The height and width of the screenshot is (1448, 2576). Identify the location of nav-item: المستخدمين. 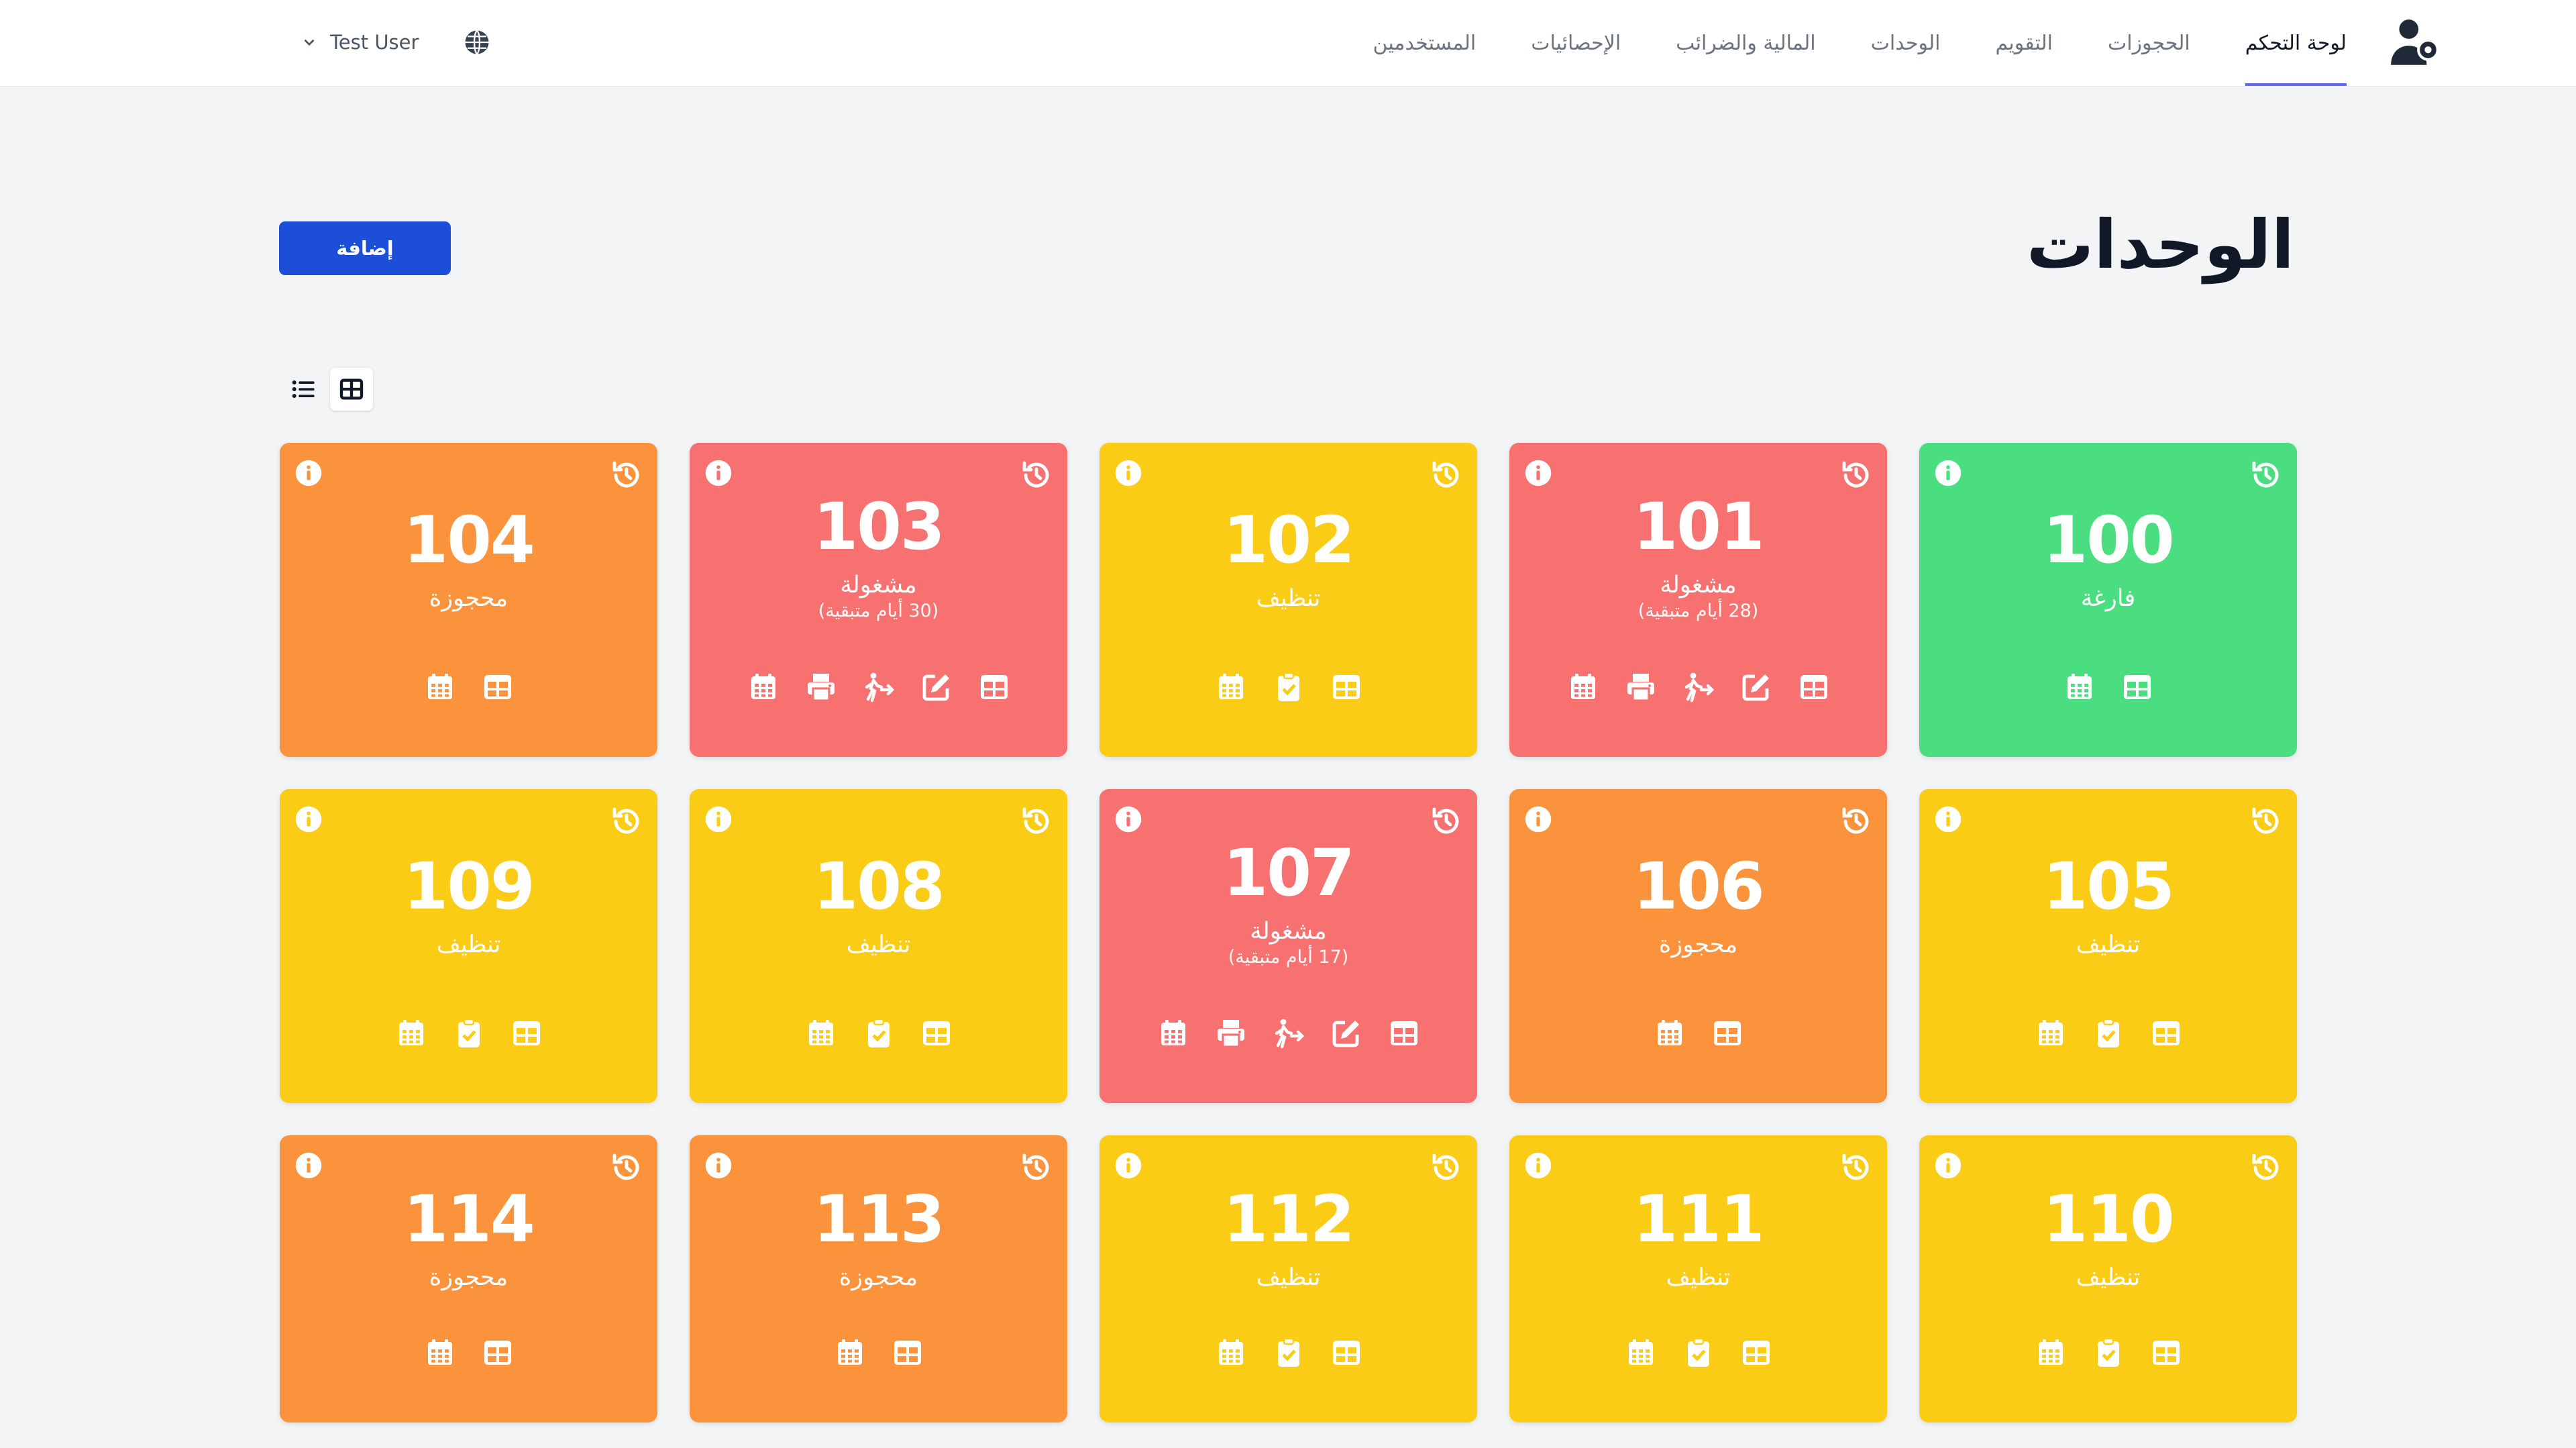
(1425, 43).